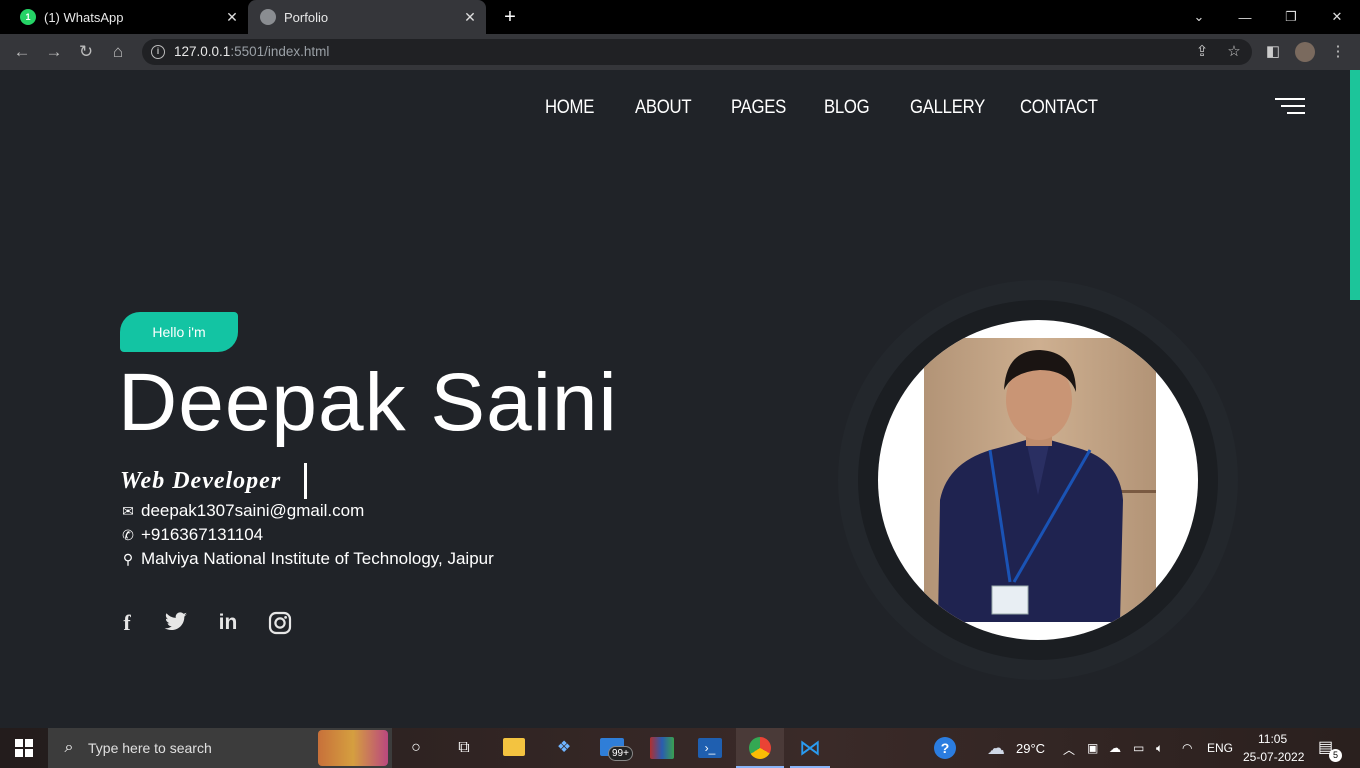 The width and height of the screenshot is (1360, 768). I want to click on nav-blog: BLOG, so click(847, 108).